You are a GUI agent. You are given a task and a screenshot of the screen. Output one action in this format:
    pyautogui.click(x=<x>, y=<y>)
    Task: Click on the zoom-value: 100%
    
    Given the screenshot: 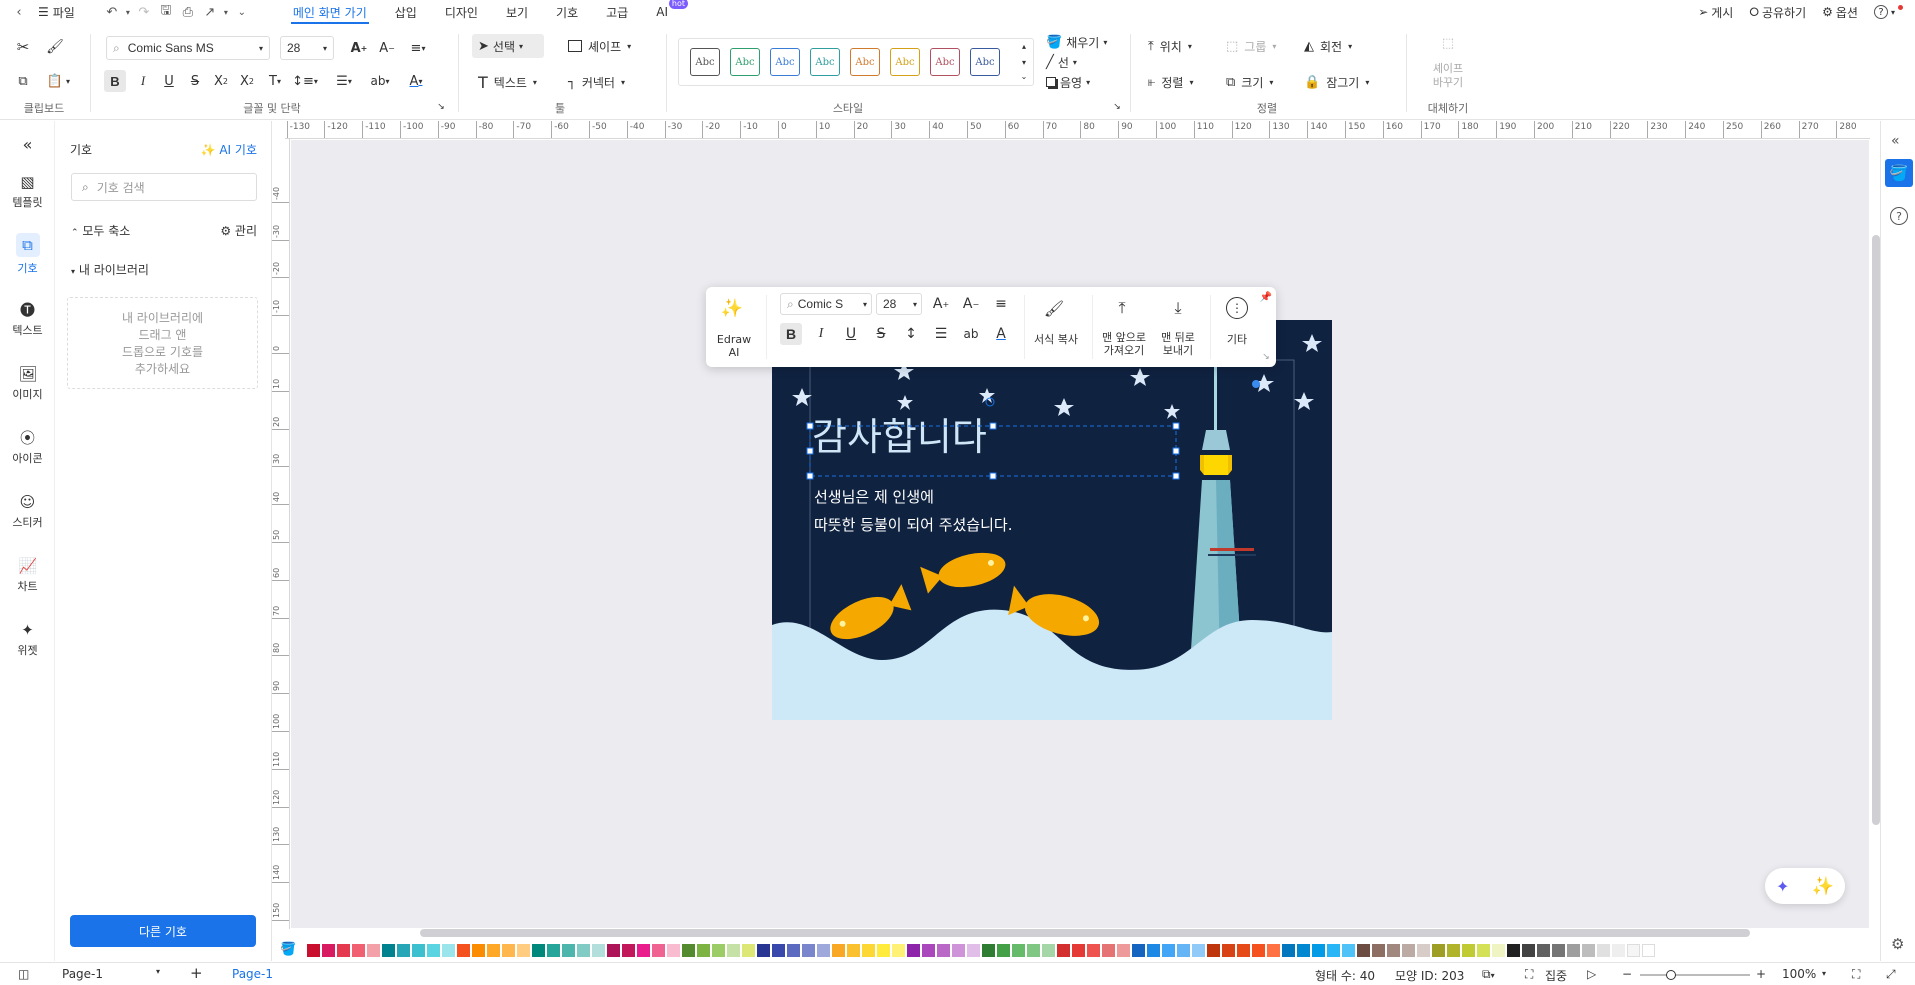 What is the action you would take?
    pyautogui.click(x=1799, y=974)
    